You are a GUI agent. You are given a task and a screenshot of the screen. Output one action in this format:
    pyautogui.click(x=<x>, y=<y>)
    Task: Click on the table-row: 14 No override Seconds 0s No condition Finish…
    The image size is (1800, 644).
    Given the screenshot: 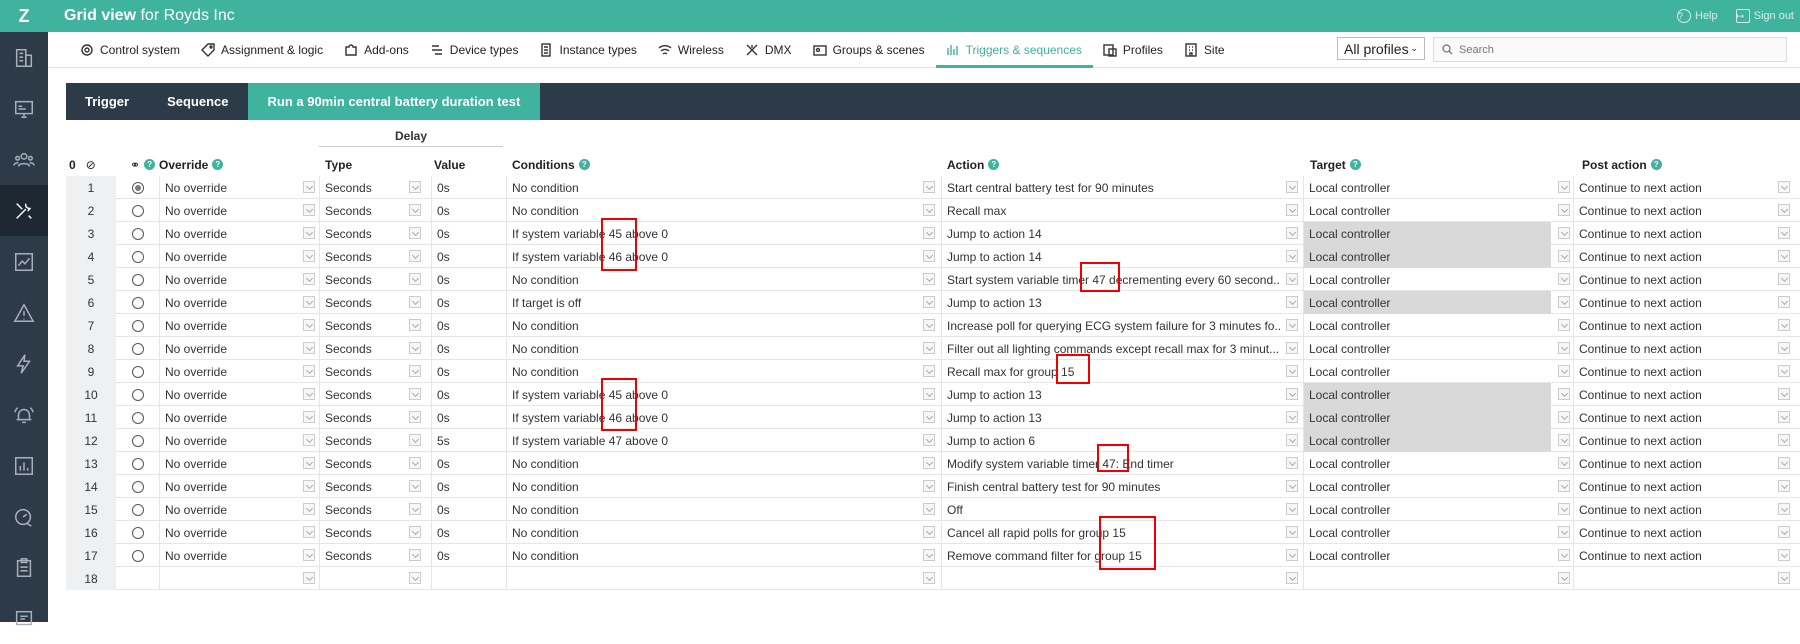 What is the action you would take?
    pyautogui.click(x=933, y=486)
    